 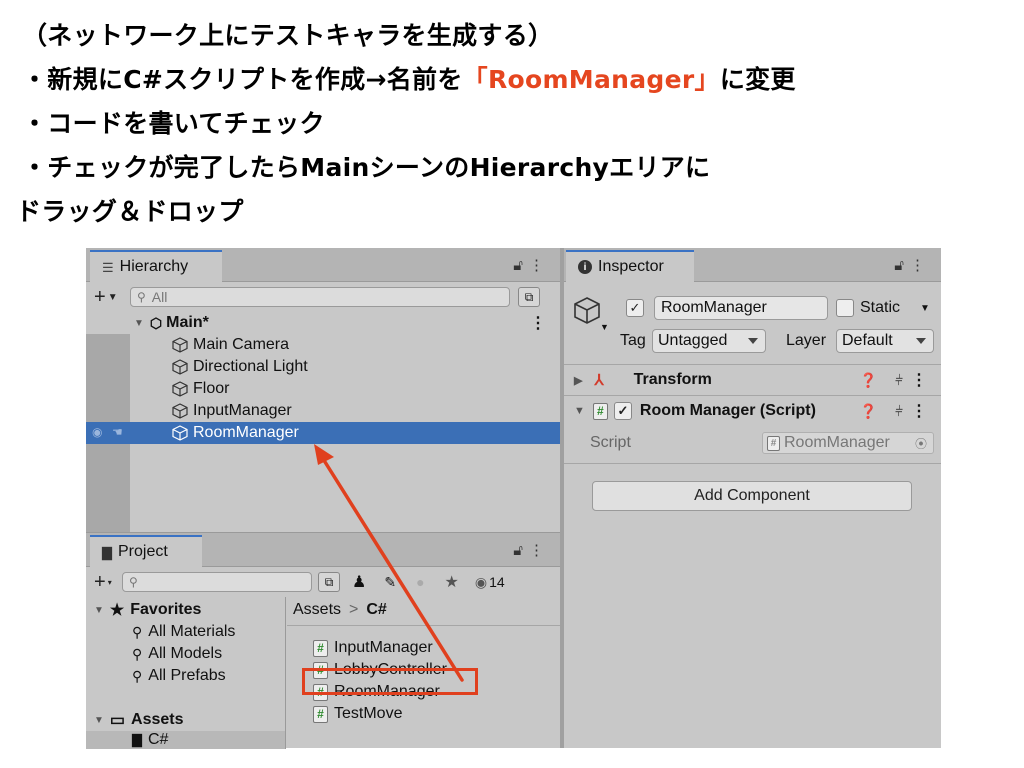 What do you see at coordinates (376, 610) in the screenshot?
I see `breadcrumb-current: C#` at bounding box center [376, 610].